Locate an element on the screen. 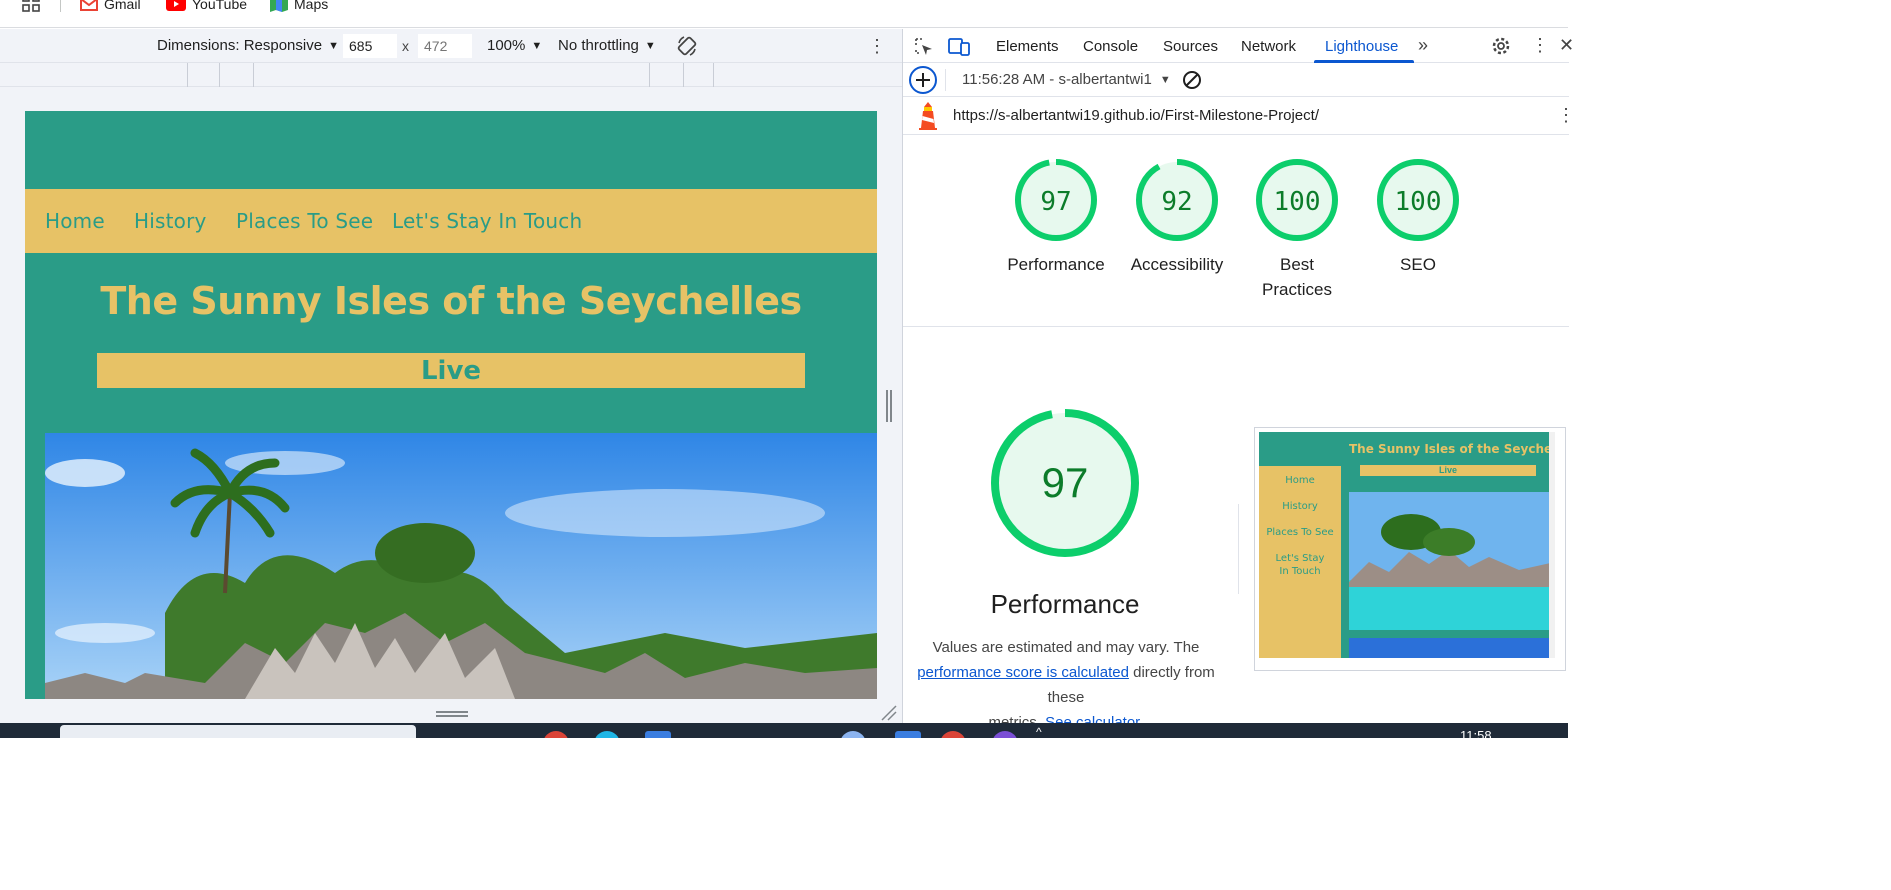 Image resolution: width=1891 pixels, height=890 pixels. tab-lighthouse: Lighthouse is located at coordinates (1361, 46).